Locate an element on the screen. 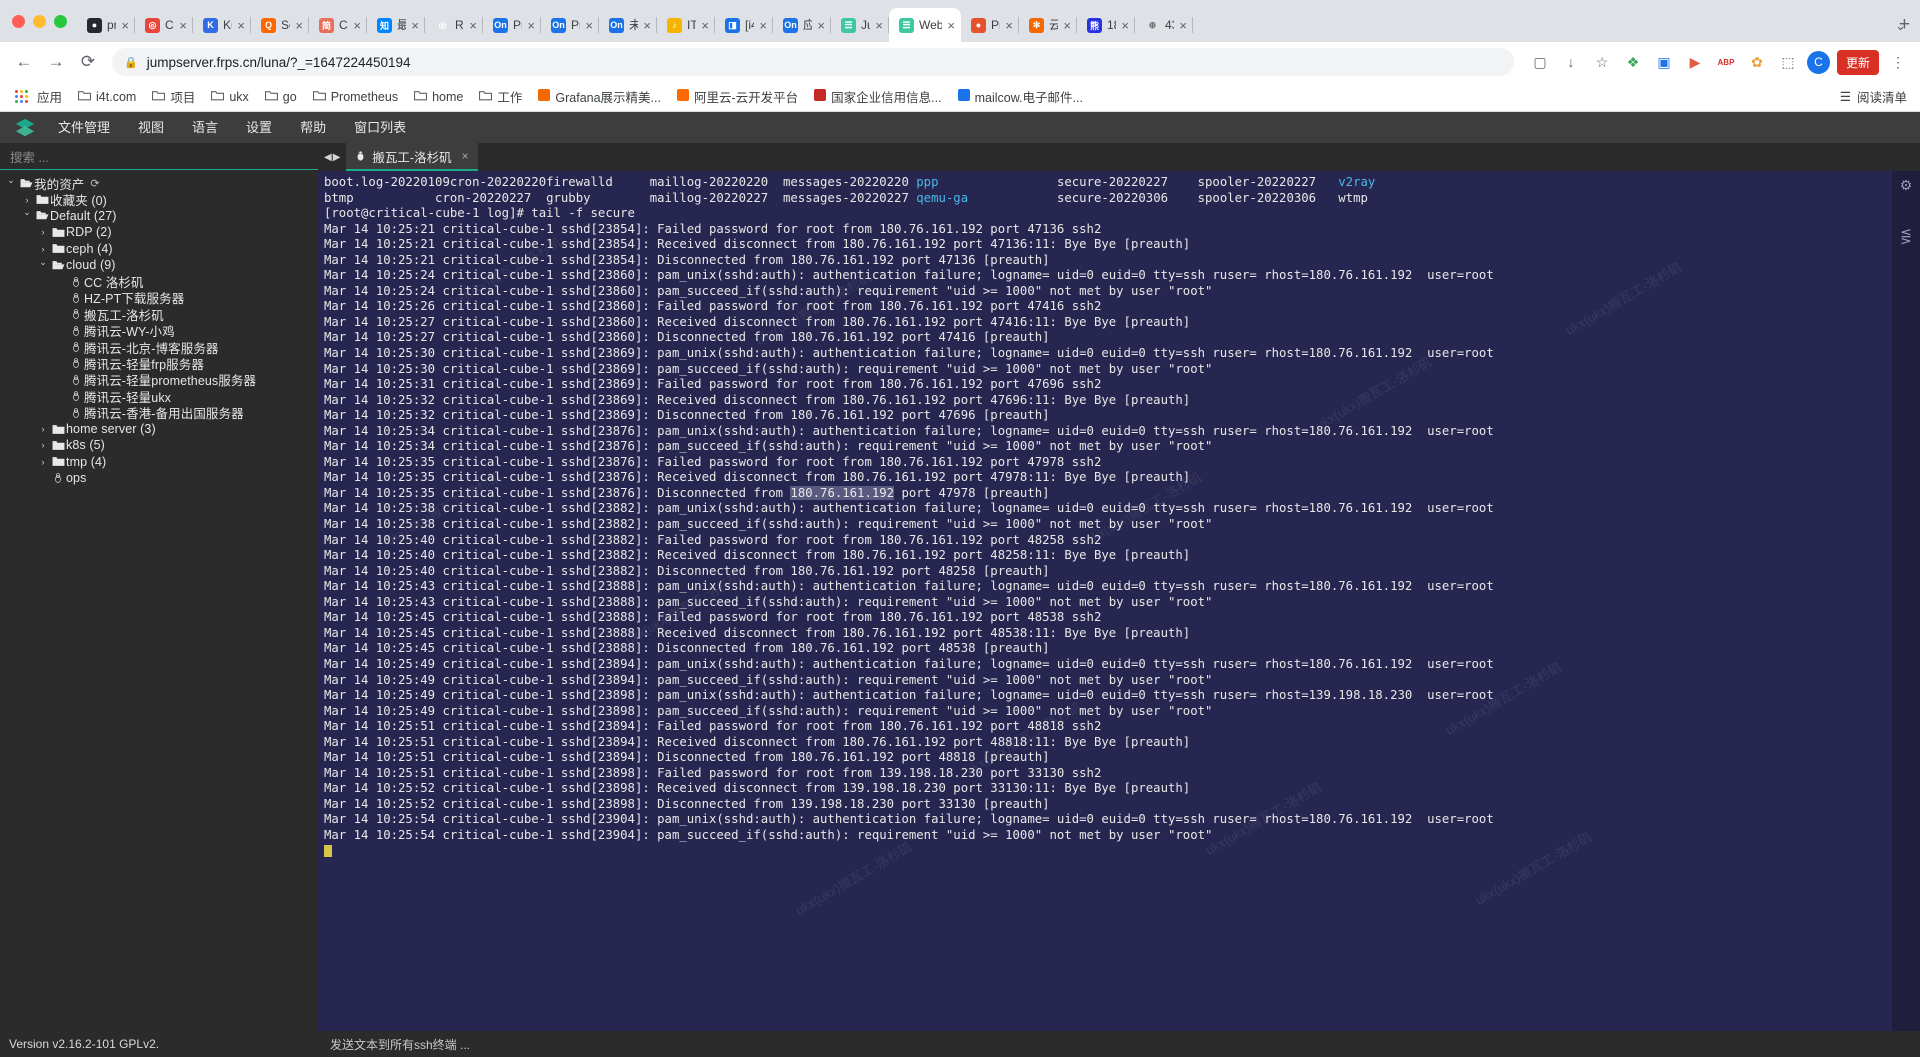 This screenshot has width=1920, height=1057. maximize-window-button is located at coordinates (60, 21).